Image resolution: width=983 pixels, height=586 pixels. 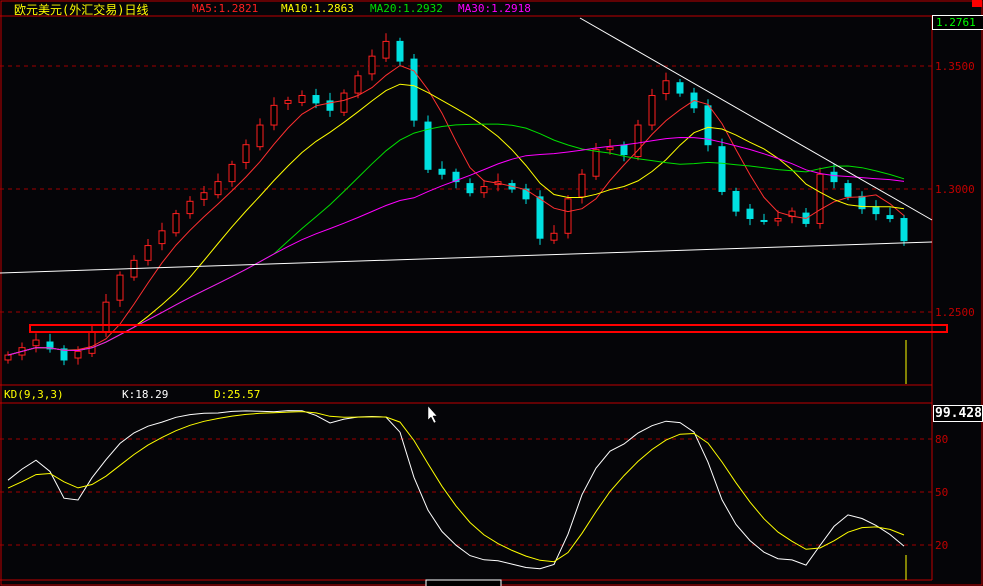 What do you see at coordinates (432, 414) in the screenshot?
I see `mouse-pointer-icon` at bounding box center [432, 414].